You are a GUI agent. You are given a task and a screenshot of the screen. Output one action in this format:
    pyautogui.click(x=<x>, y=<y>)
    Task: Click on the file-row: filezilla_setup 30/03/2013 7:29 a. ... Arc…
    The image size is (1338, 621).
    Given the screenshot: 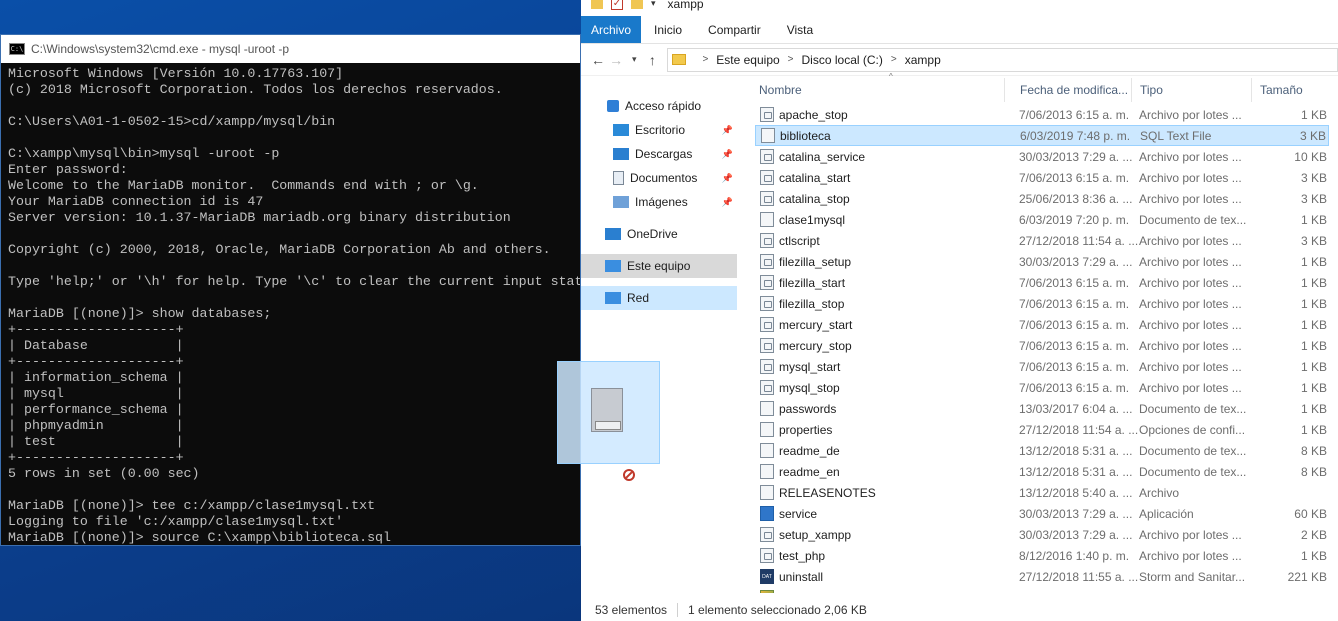 What is the action you would take?
    pyautogui.click(x=1042, y=261)
    